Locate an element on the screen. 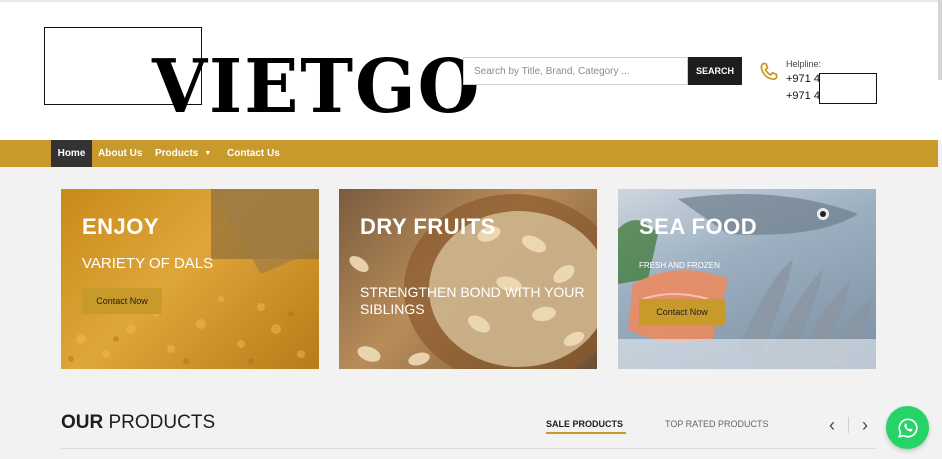 The height and width of the screenshot is (459, 942). arrow-divider is located at coordinates (848, 425).